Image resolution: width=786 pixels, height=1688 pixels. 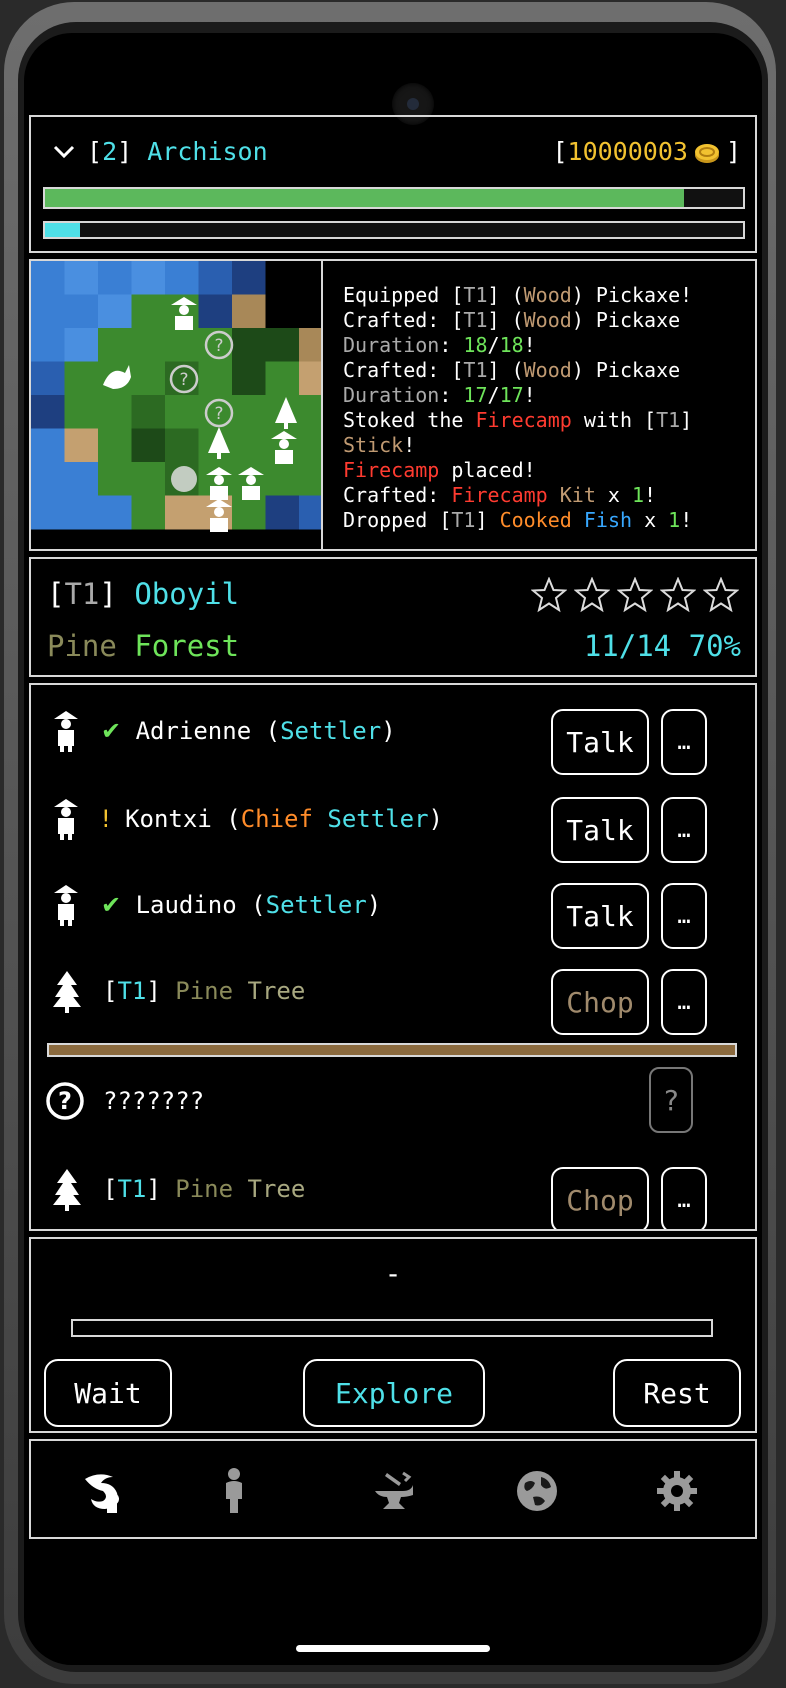 What do you see at coordinates (614, 420) in the screenshot?
I see `log-segment: with [` at bounding box center [614, 420].